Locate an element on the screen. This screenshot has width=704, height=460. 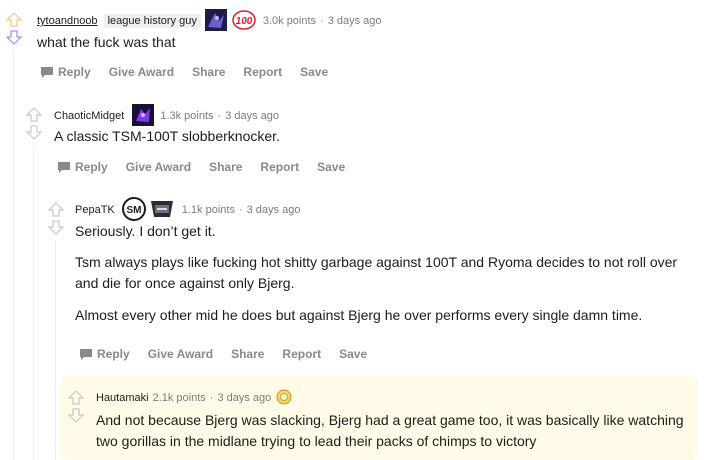
comment-body: what the fuck was that is located at coordinates (357, 42).